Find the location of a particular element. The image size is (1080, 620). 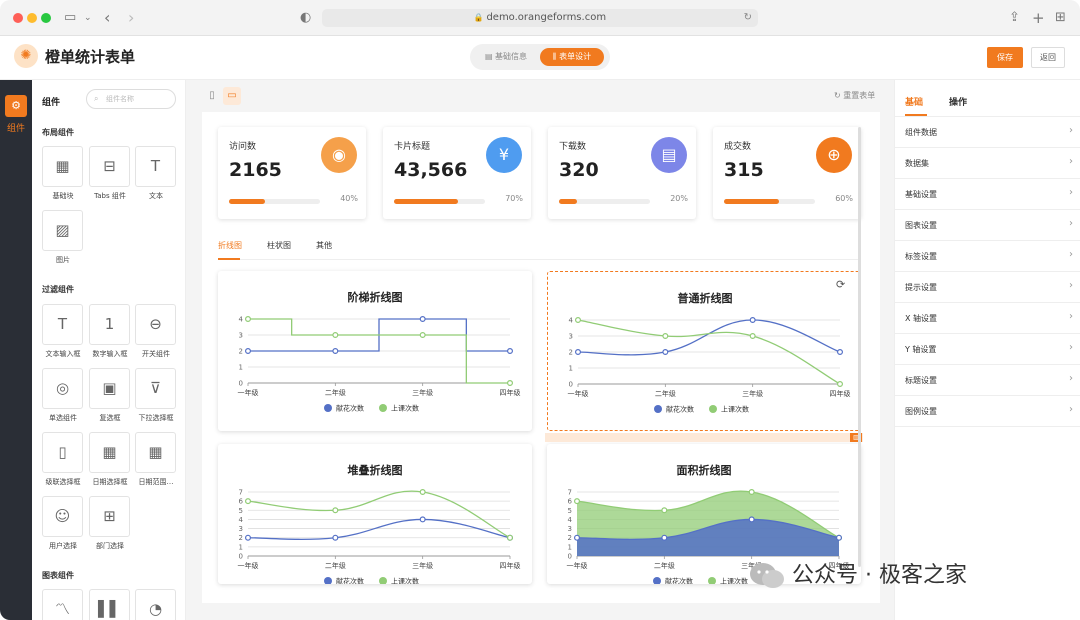

form-design-tab: ⫼ 表单设计 is located at coordinates (572, 57).